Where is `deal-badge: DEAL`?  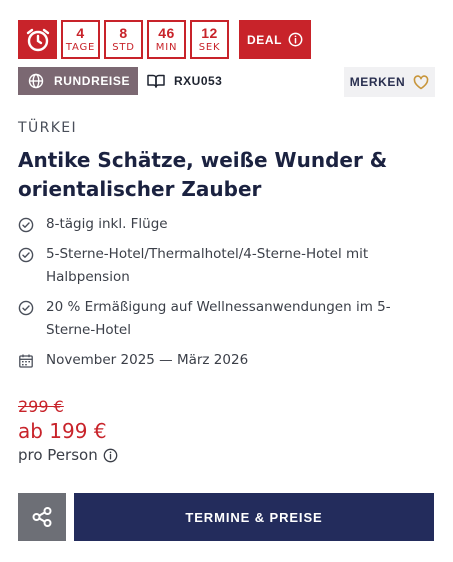 deal-badge: DEAL is located at coordinates (275, 39).